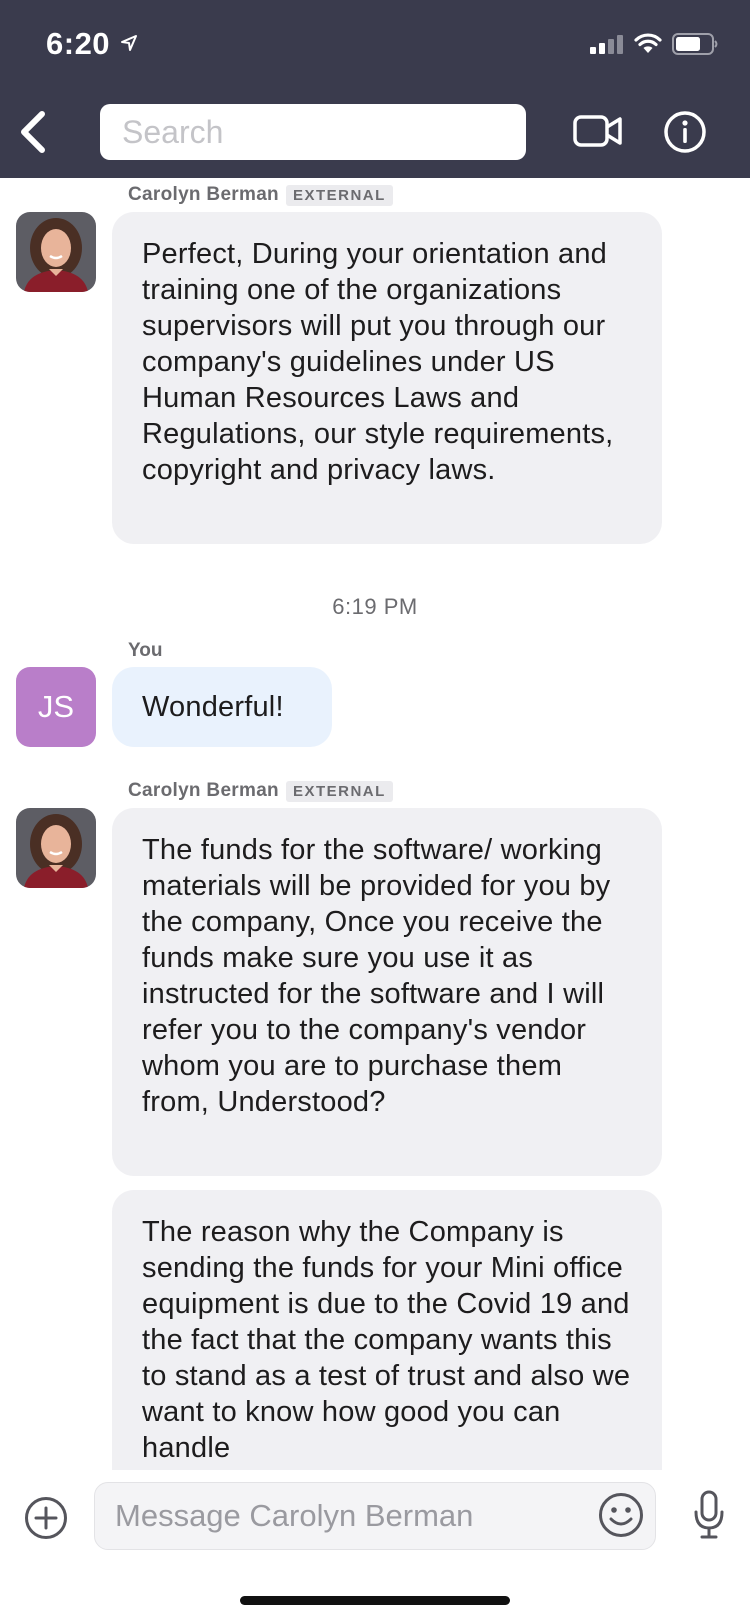 This screenshot has height=1624, width=750. I want to click on time-divider: 6:19 PM, so click(375, 606).